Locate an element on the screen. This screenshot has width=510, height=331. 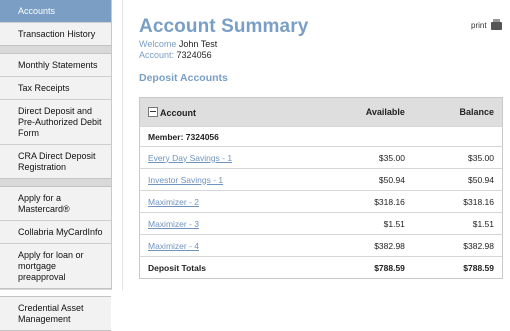
table-row: Maximizer - 2 $318.16 $318.16 is located at coordinates (321, 201).